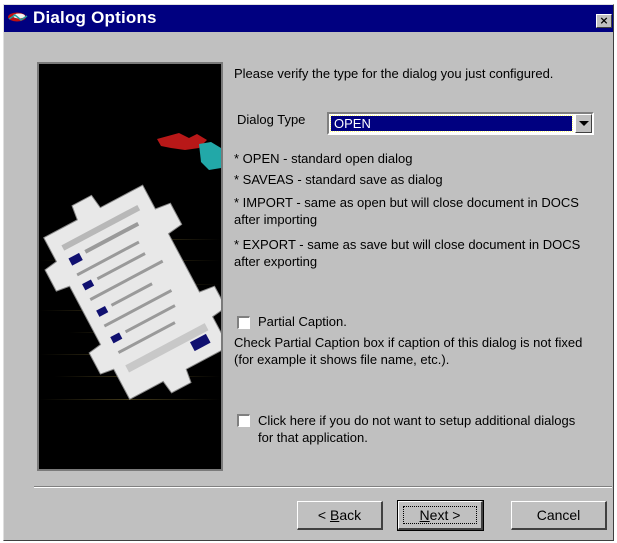 The image size is (617, 543). I want to click on description-saveas: * SAVEAS - standard save as dialog, so click(338, 179).